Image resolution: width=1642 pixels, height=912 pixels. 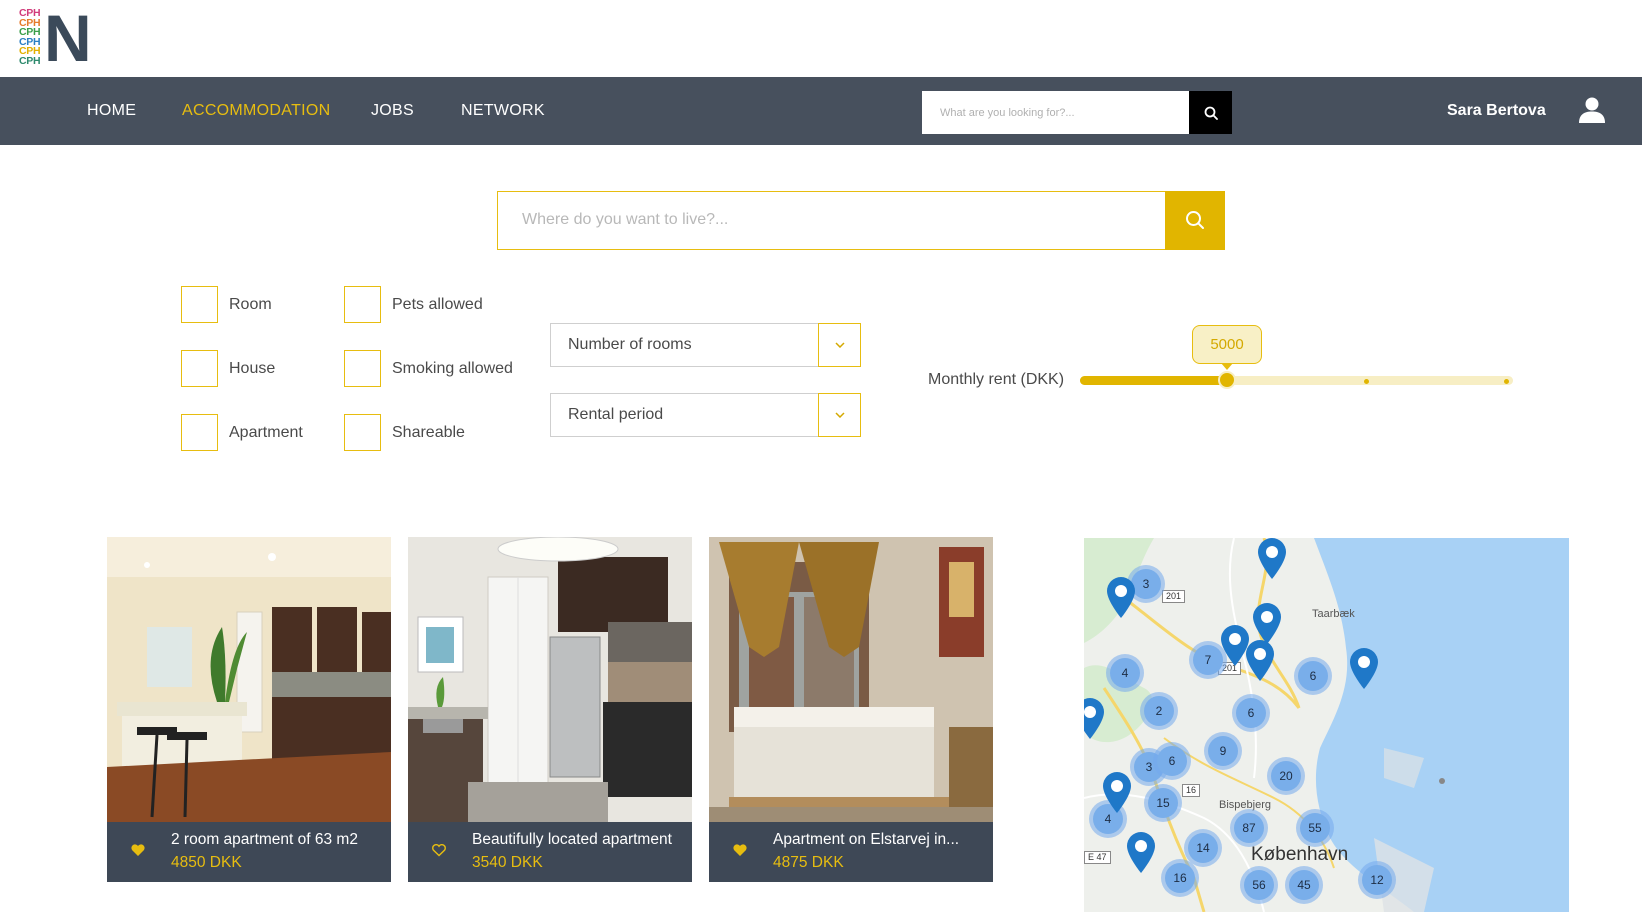 I want to click on map-cluster: 55, so click(x=1315, y=828).